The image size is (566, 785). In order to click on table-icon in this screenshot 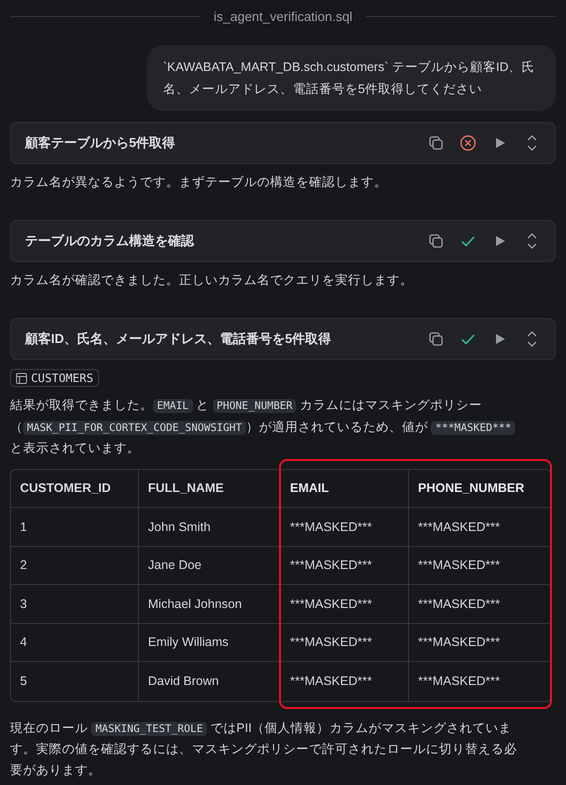, I will do `click(21, 378)`.